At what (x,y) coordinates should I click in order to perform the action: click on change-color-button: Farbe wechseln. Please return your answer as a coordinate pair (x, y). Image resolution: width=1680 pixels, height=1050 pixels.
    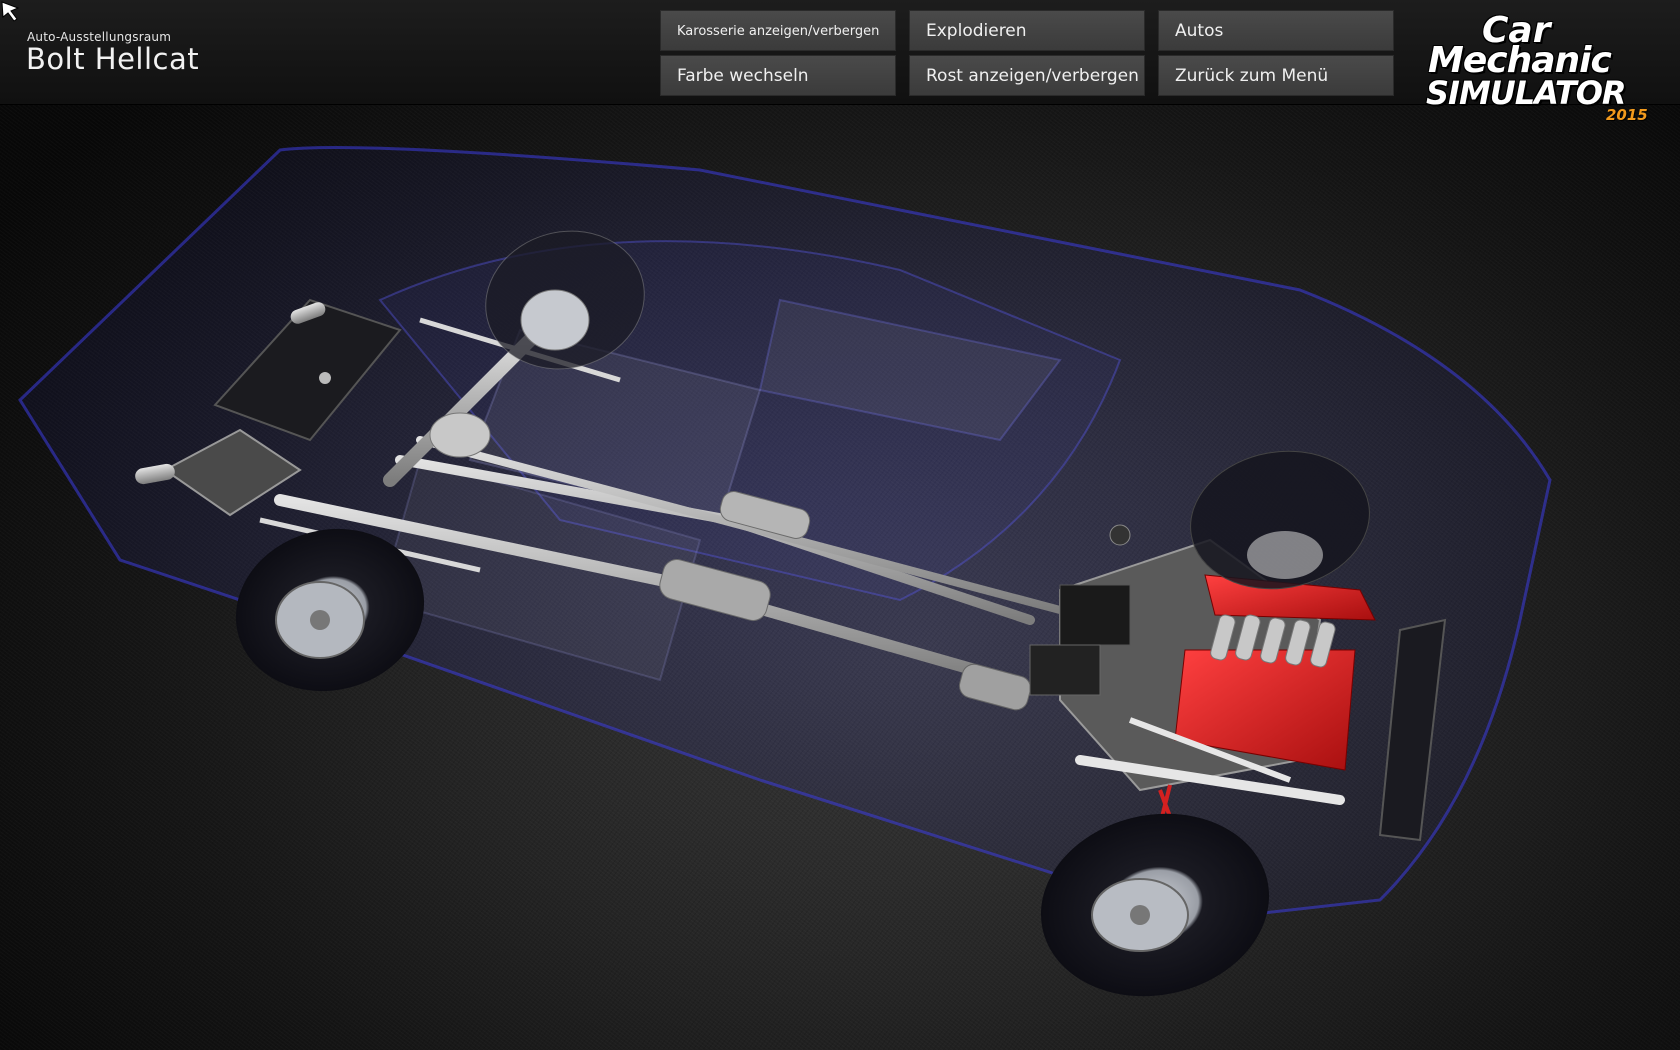
    Looking at the image, I should click on (778, 75).